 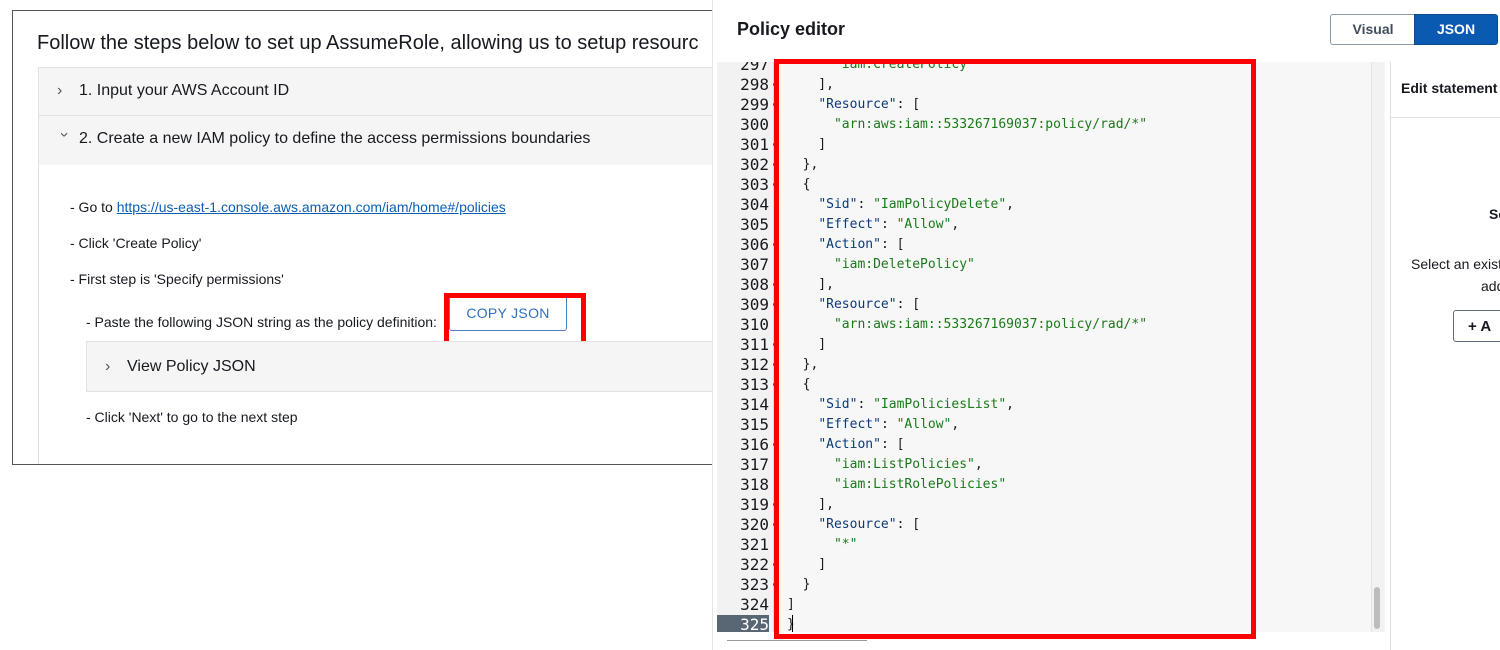 I want to click on line-number: 297, so click(x=754, y=68).